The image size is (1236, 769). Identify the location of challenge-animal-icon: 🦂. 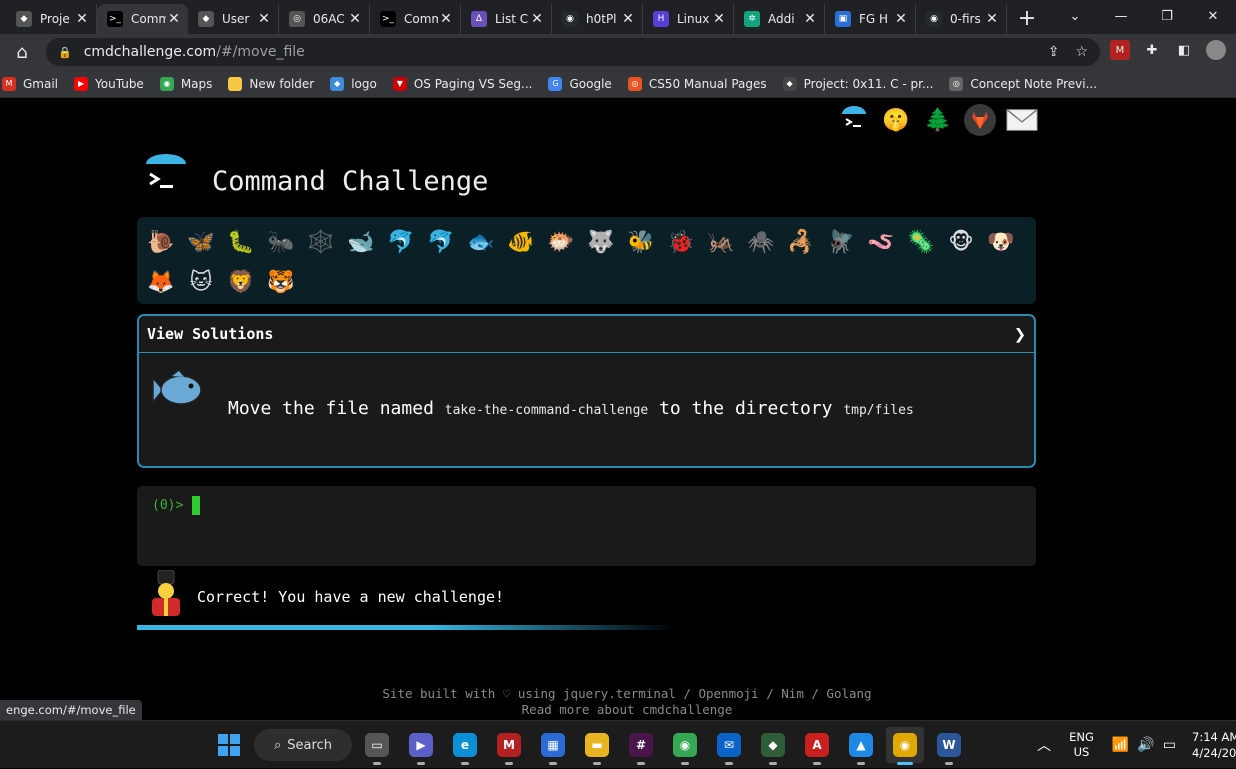
(801, 242).